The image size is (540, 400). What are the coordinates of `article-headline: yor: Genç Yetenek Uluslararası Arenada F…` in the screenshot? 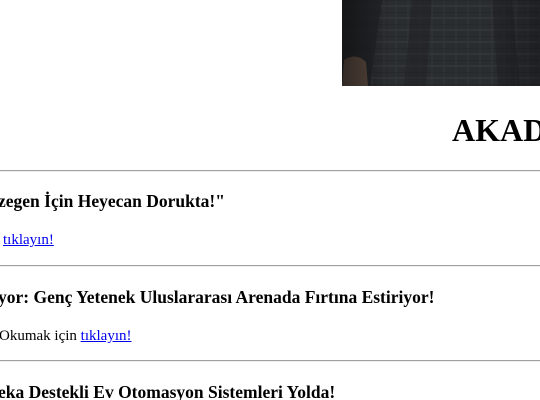 It's located at (217, 297).